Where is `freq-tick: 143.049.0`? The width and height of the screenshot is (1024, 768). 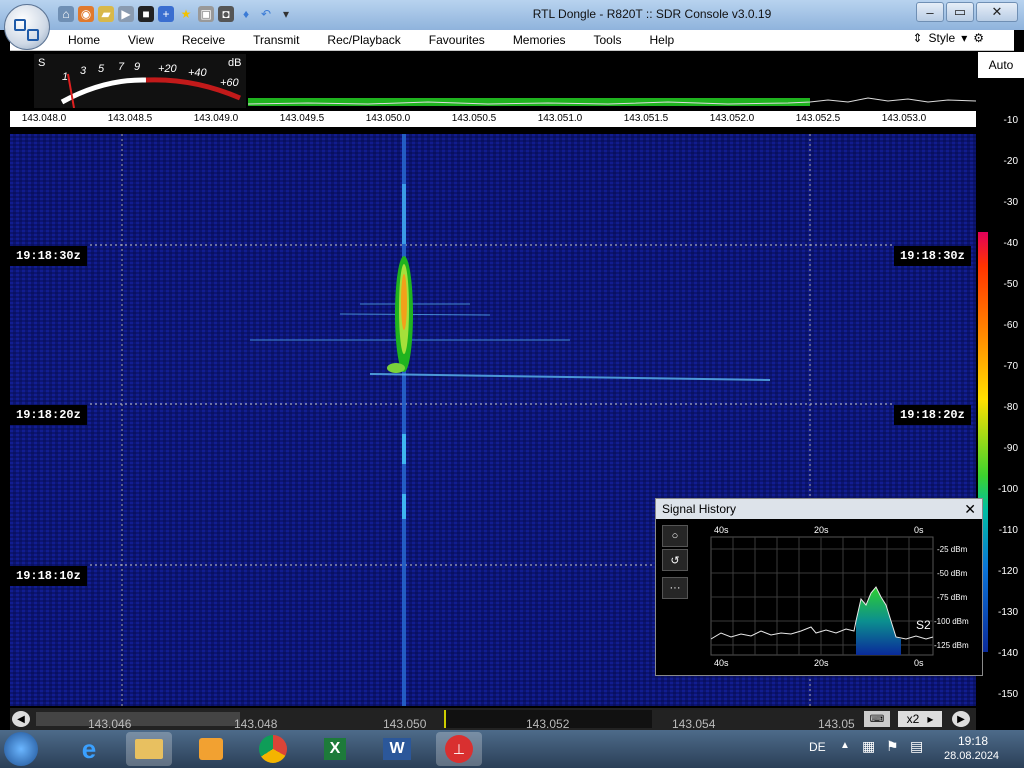 freq-tick: 143.049.0 is located at coordinates (216, 118).